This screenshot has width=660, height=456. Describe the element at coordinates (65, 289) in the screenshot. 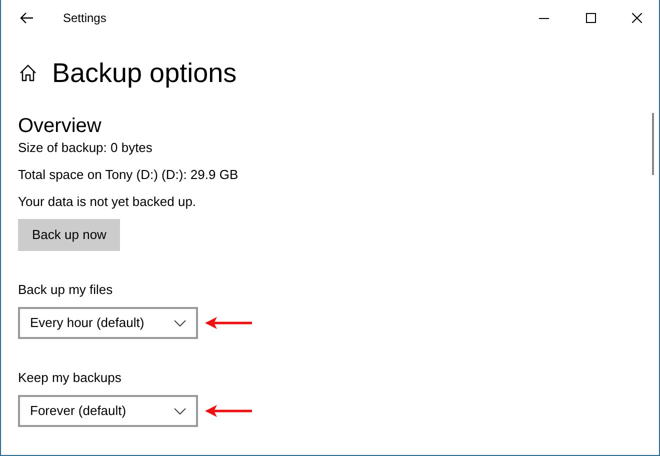

I see `setting-label: Back up my files` at that location.